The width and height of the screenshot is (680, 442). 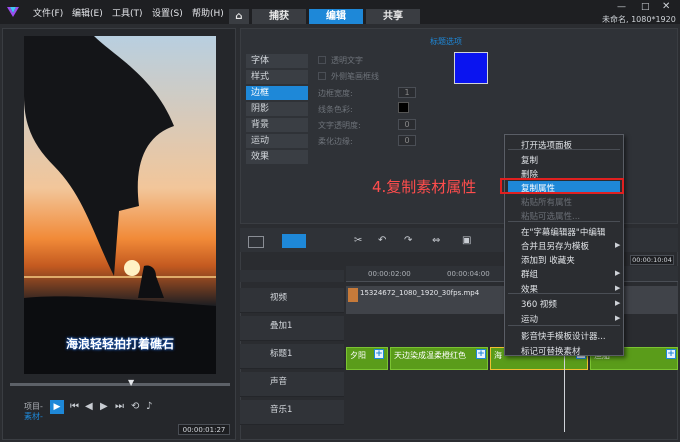 I want to click on home-icon: ⌂, so click(x=239, y=16).